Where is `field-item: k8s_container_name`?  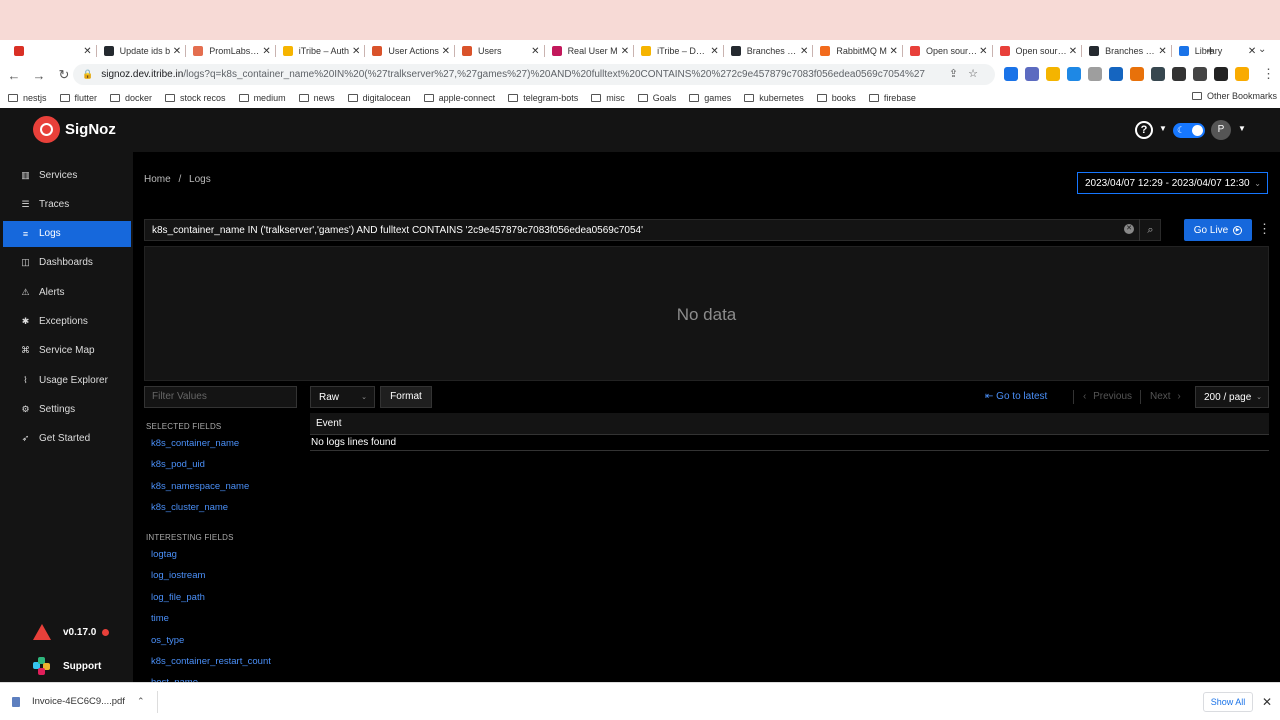
field-item: k8s_container_name is located at coordinates (195, 443).